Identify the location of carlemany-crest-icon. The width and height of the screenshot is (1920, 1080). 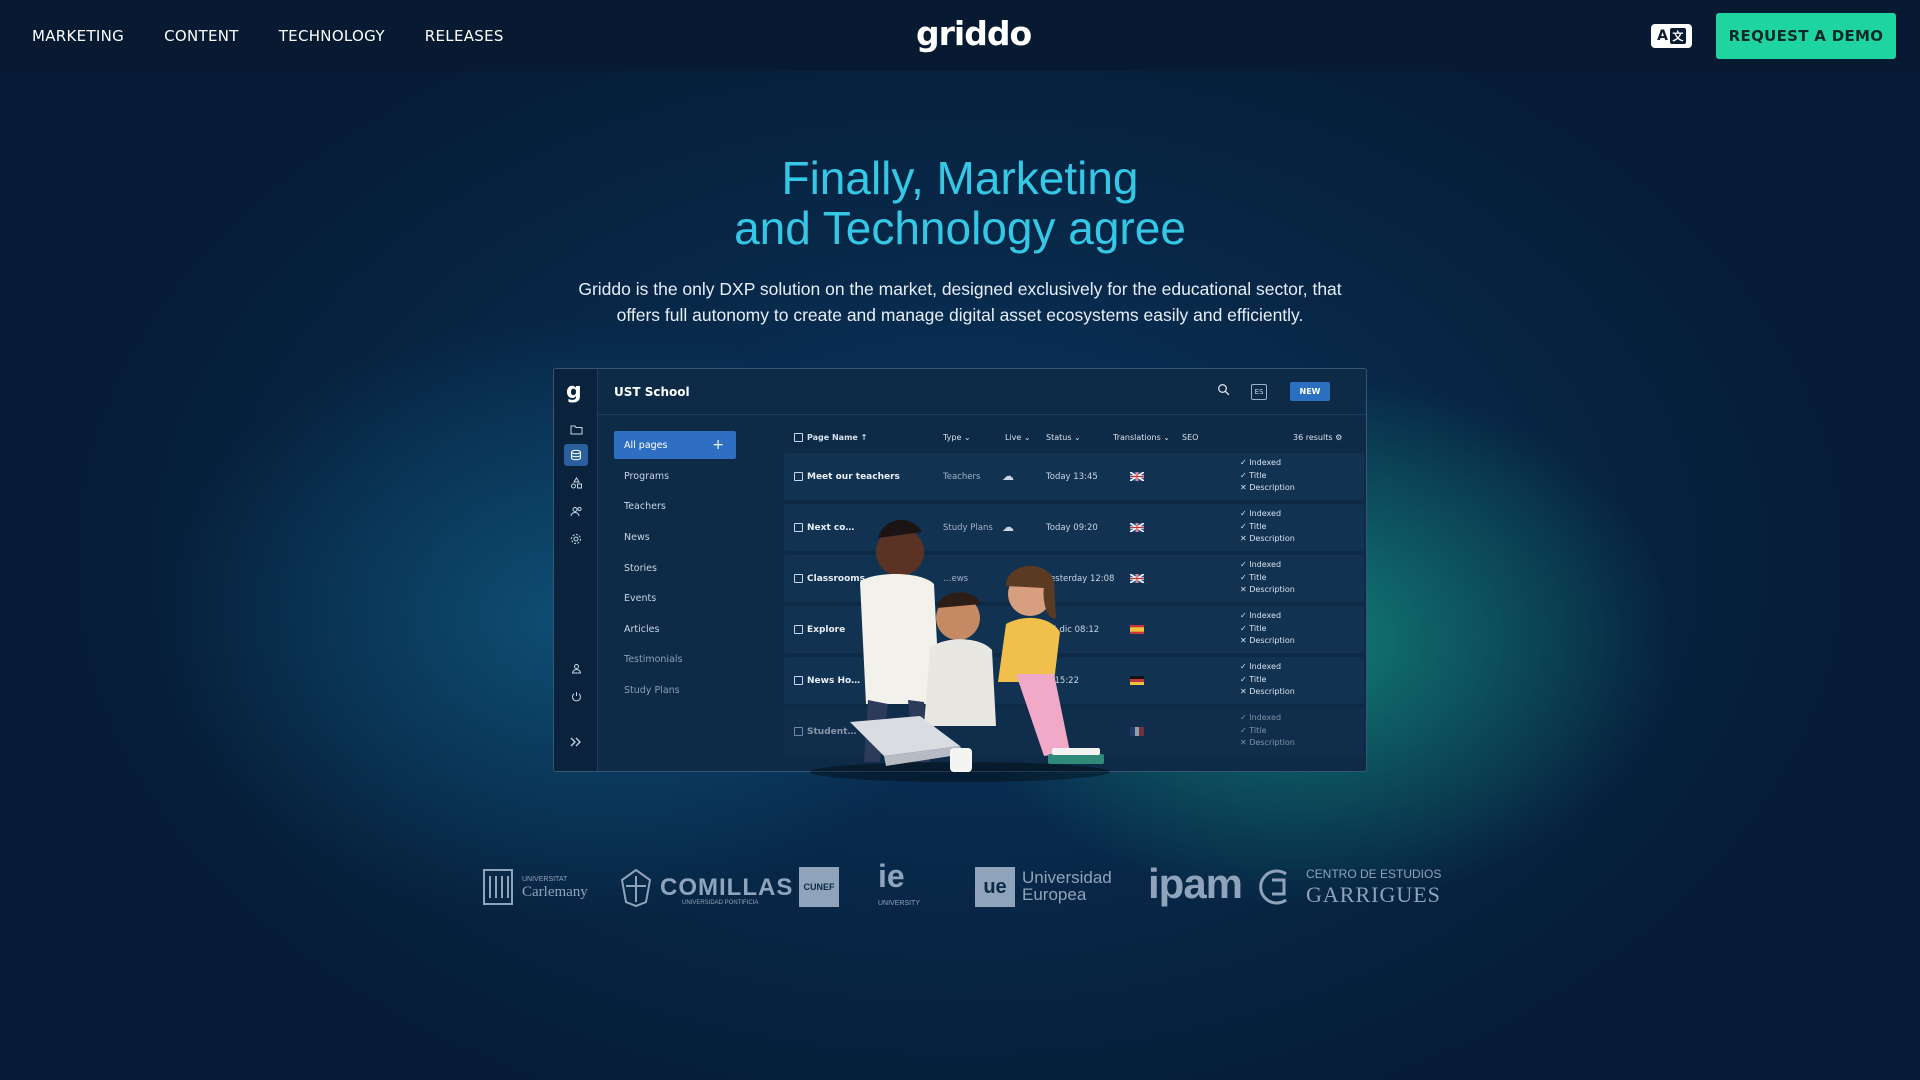
(498, 887).